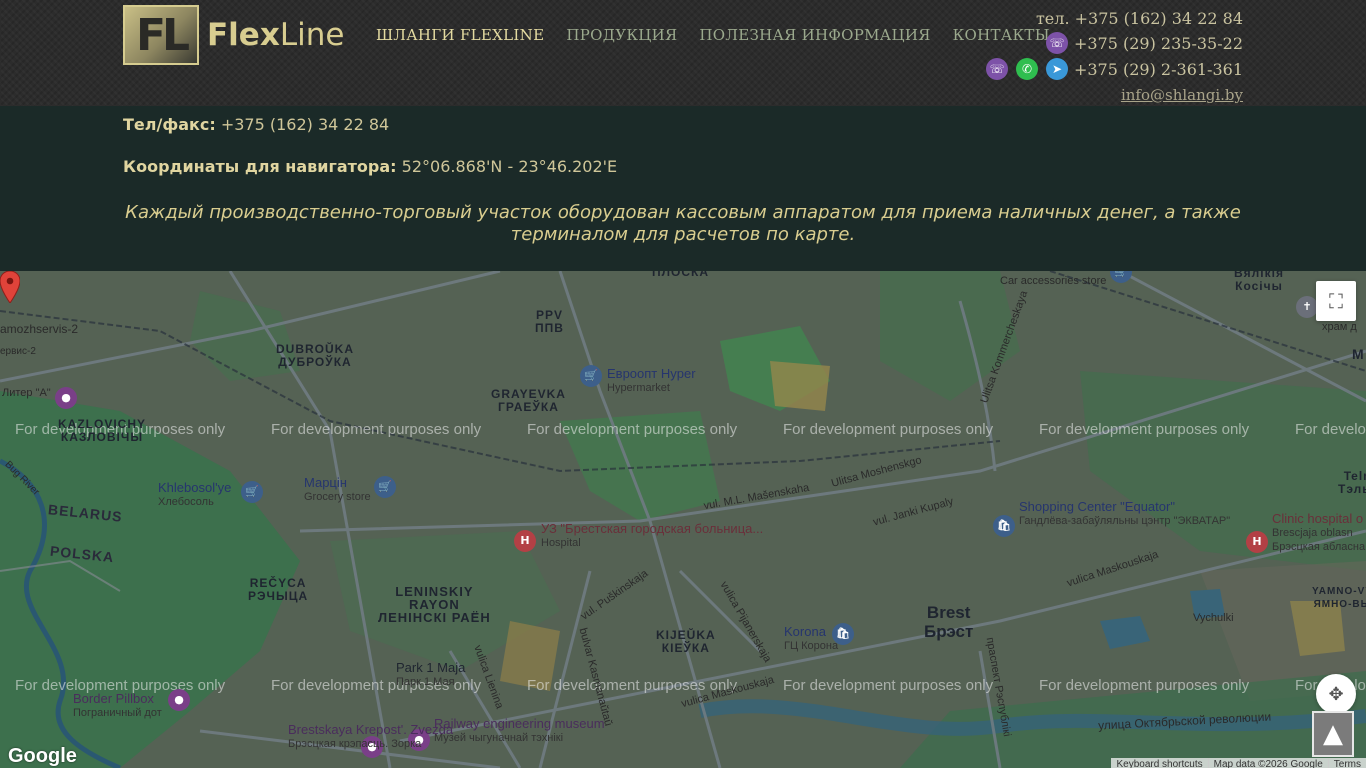 This screenshot has height=768, width=1366. Describe the element at coordinates (651, 373) in the screenshot. I see `poi-evroopt-name: Евроопт Hyper` at that location.